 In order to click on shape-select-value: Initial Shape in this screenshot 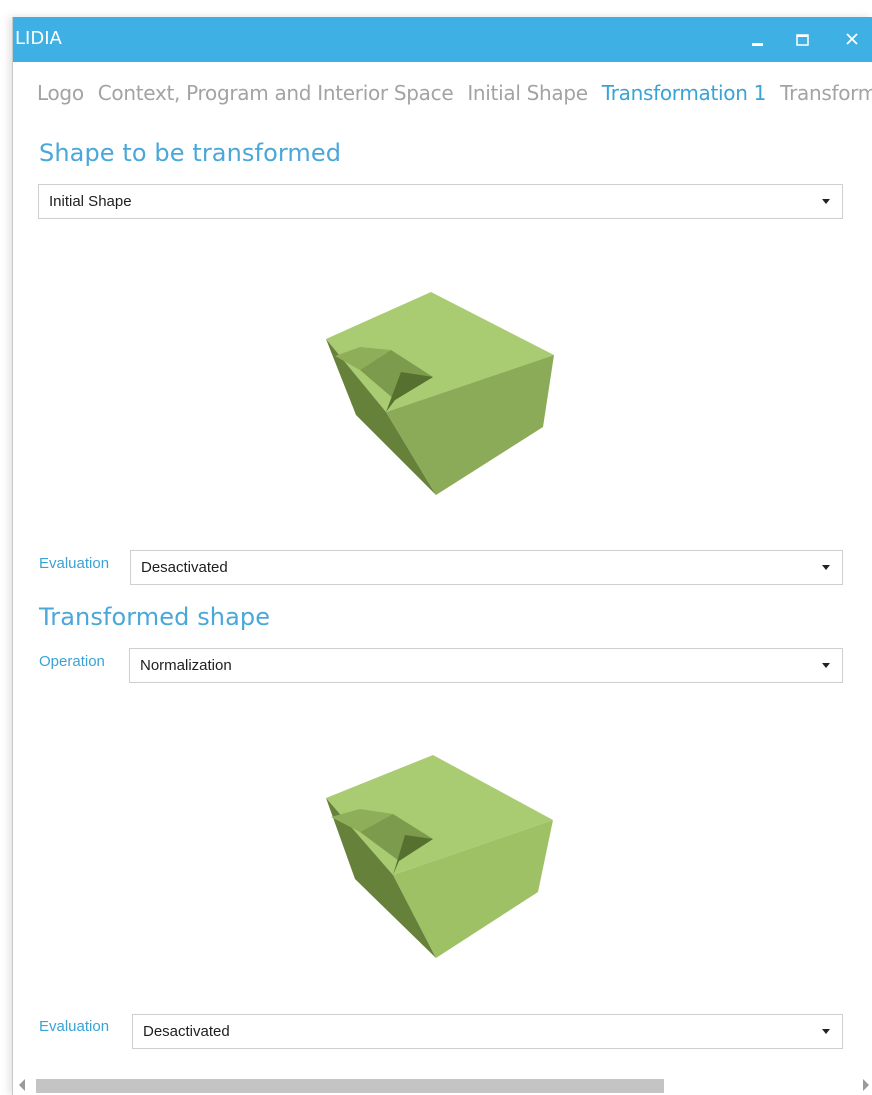, I will do `click(90, 201)`.